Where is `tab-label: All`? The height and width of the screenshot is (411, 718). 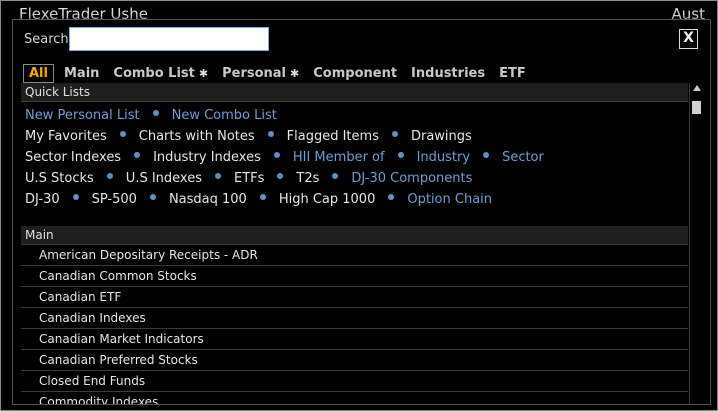
tab-label: All is located at coordinates (38, 73).